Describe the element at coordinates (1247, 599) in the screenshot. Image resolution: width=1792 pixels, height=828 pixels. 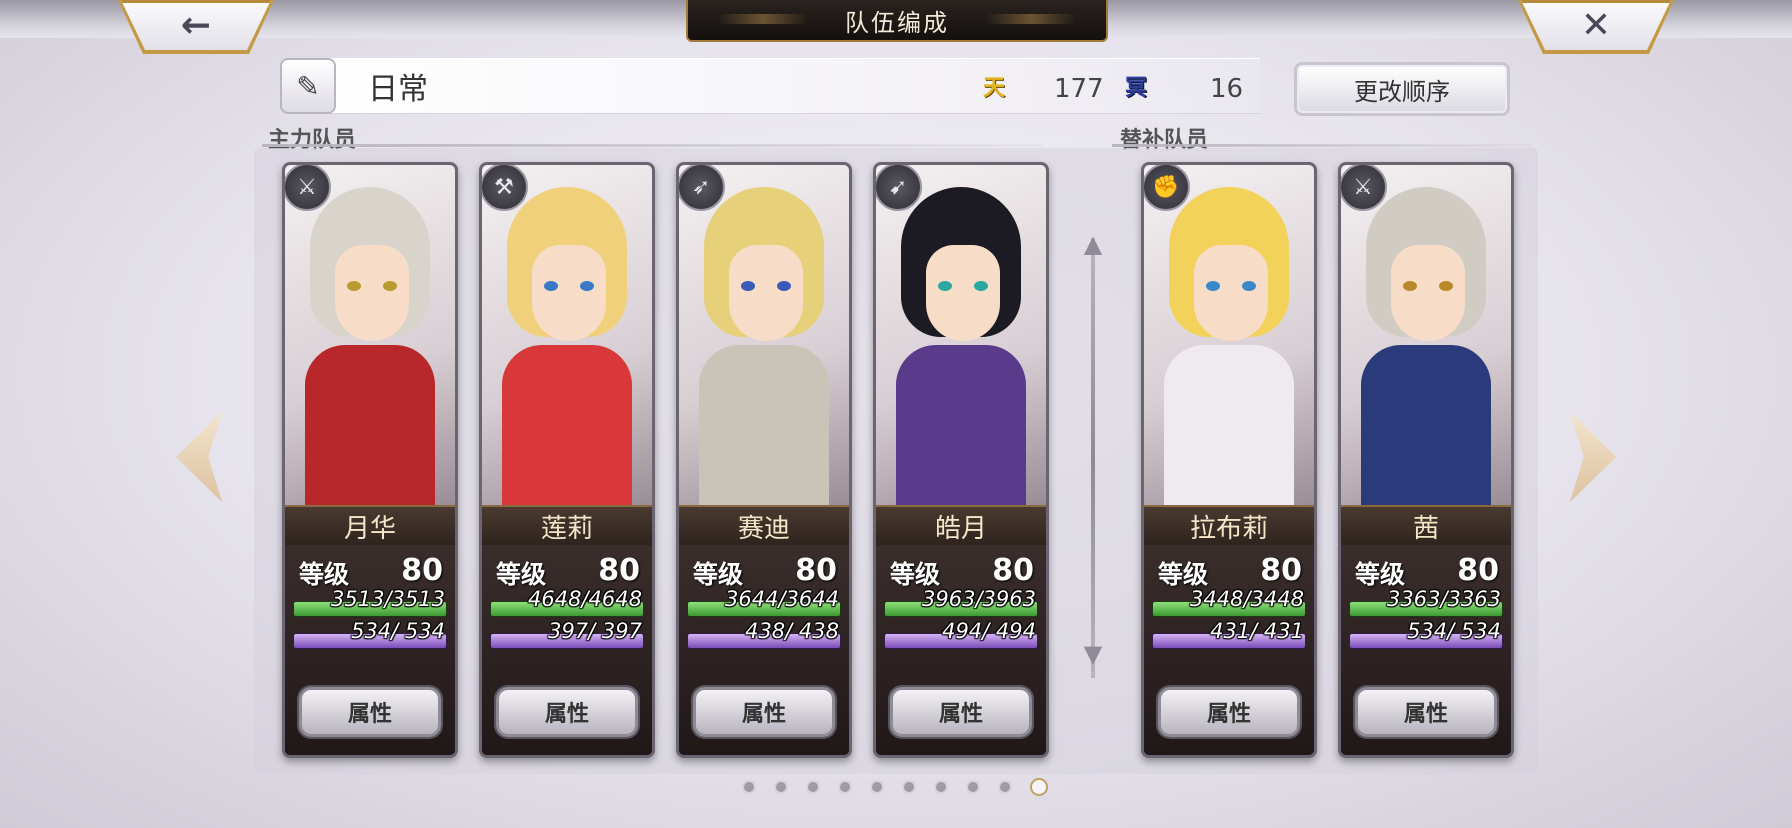
I see `hp-value: 3448/3448` at that location.